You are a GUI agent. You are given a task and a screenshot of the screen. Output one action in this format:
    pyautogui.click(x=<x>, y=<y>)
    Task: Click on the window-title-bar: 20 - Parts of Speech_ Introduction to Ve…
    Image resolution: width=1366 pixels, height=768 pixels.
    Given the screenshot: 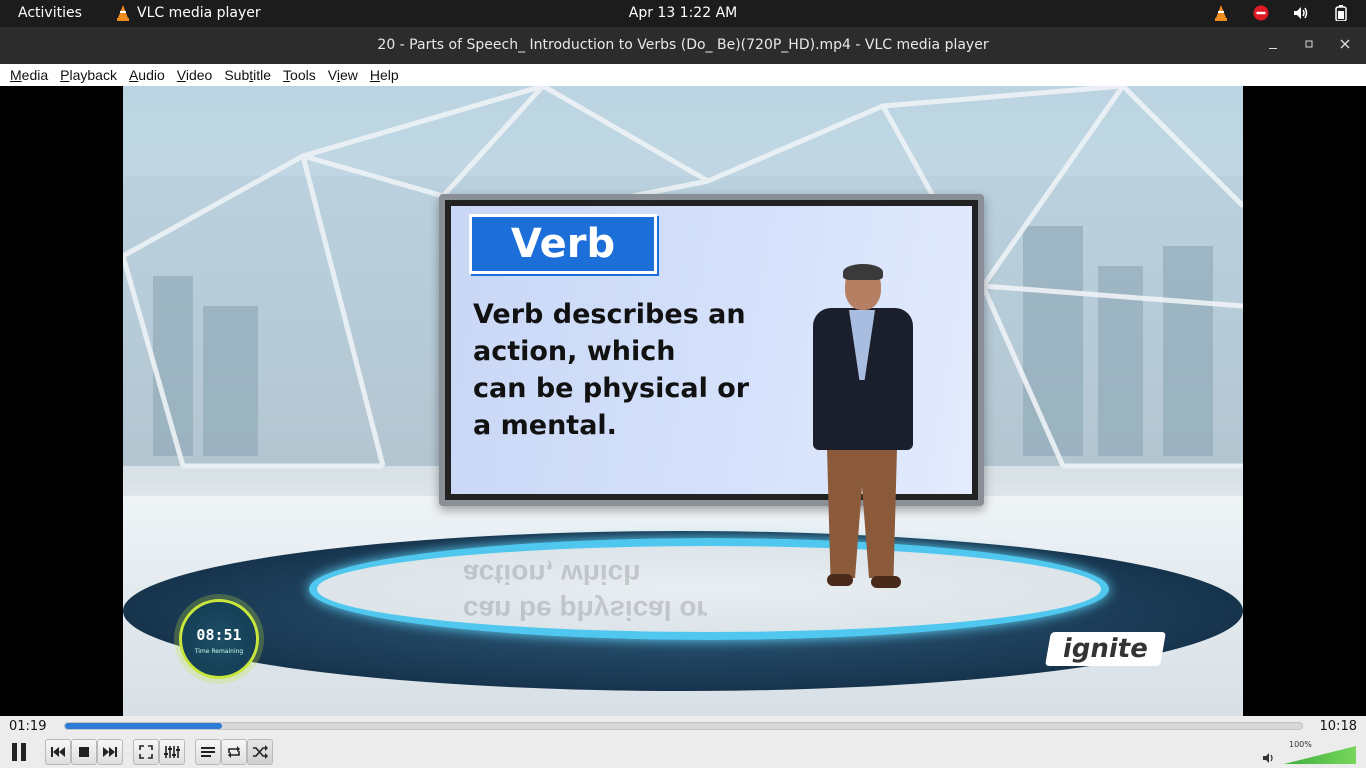 What is the action you would take?
    pyautogui.click(x=683, y=45)
    